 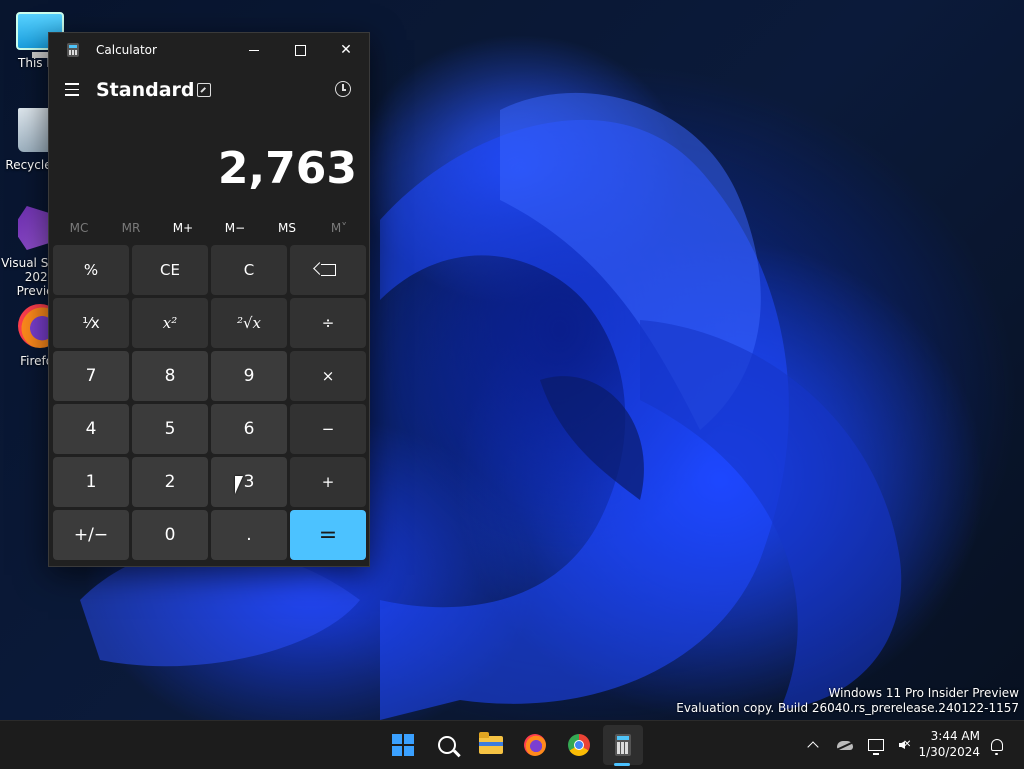 What do you see at coordinates (249, 270) in the screenshot?
I see `clear-button: C` at bounding box center [249, 270].